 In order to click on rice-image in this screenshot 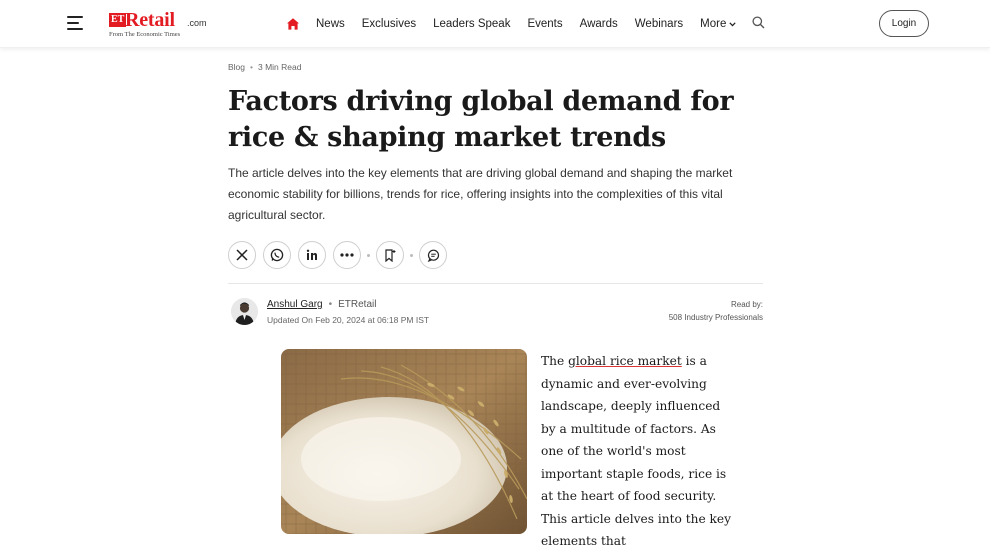, I will do `click(404, 441)`.